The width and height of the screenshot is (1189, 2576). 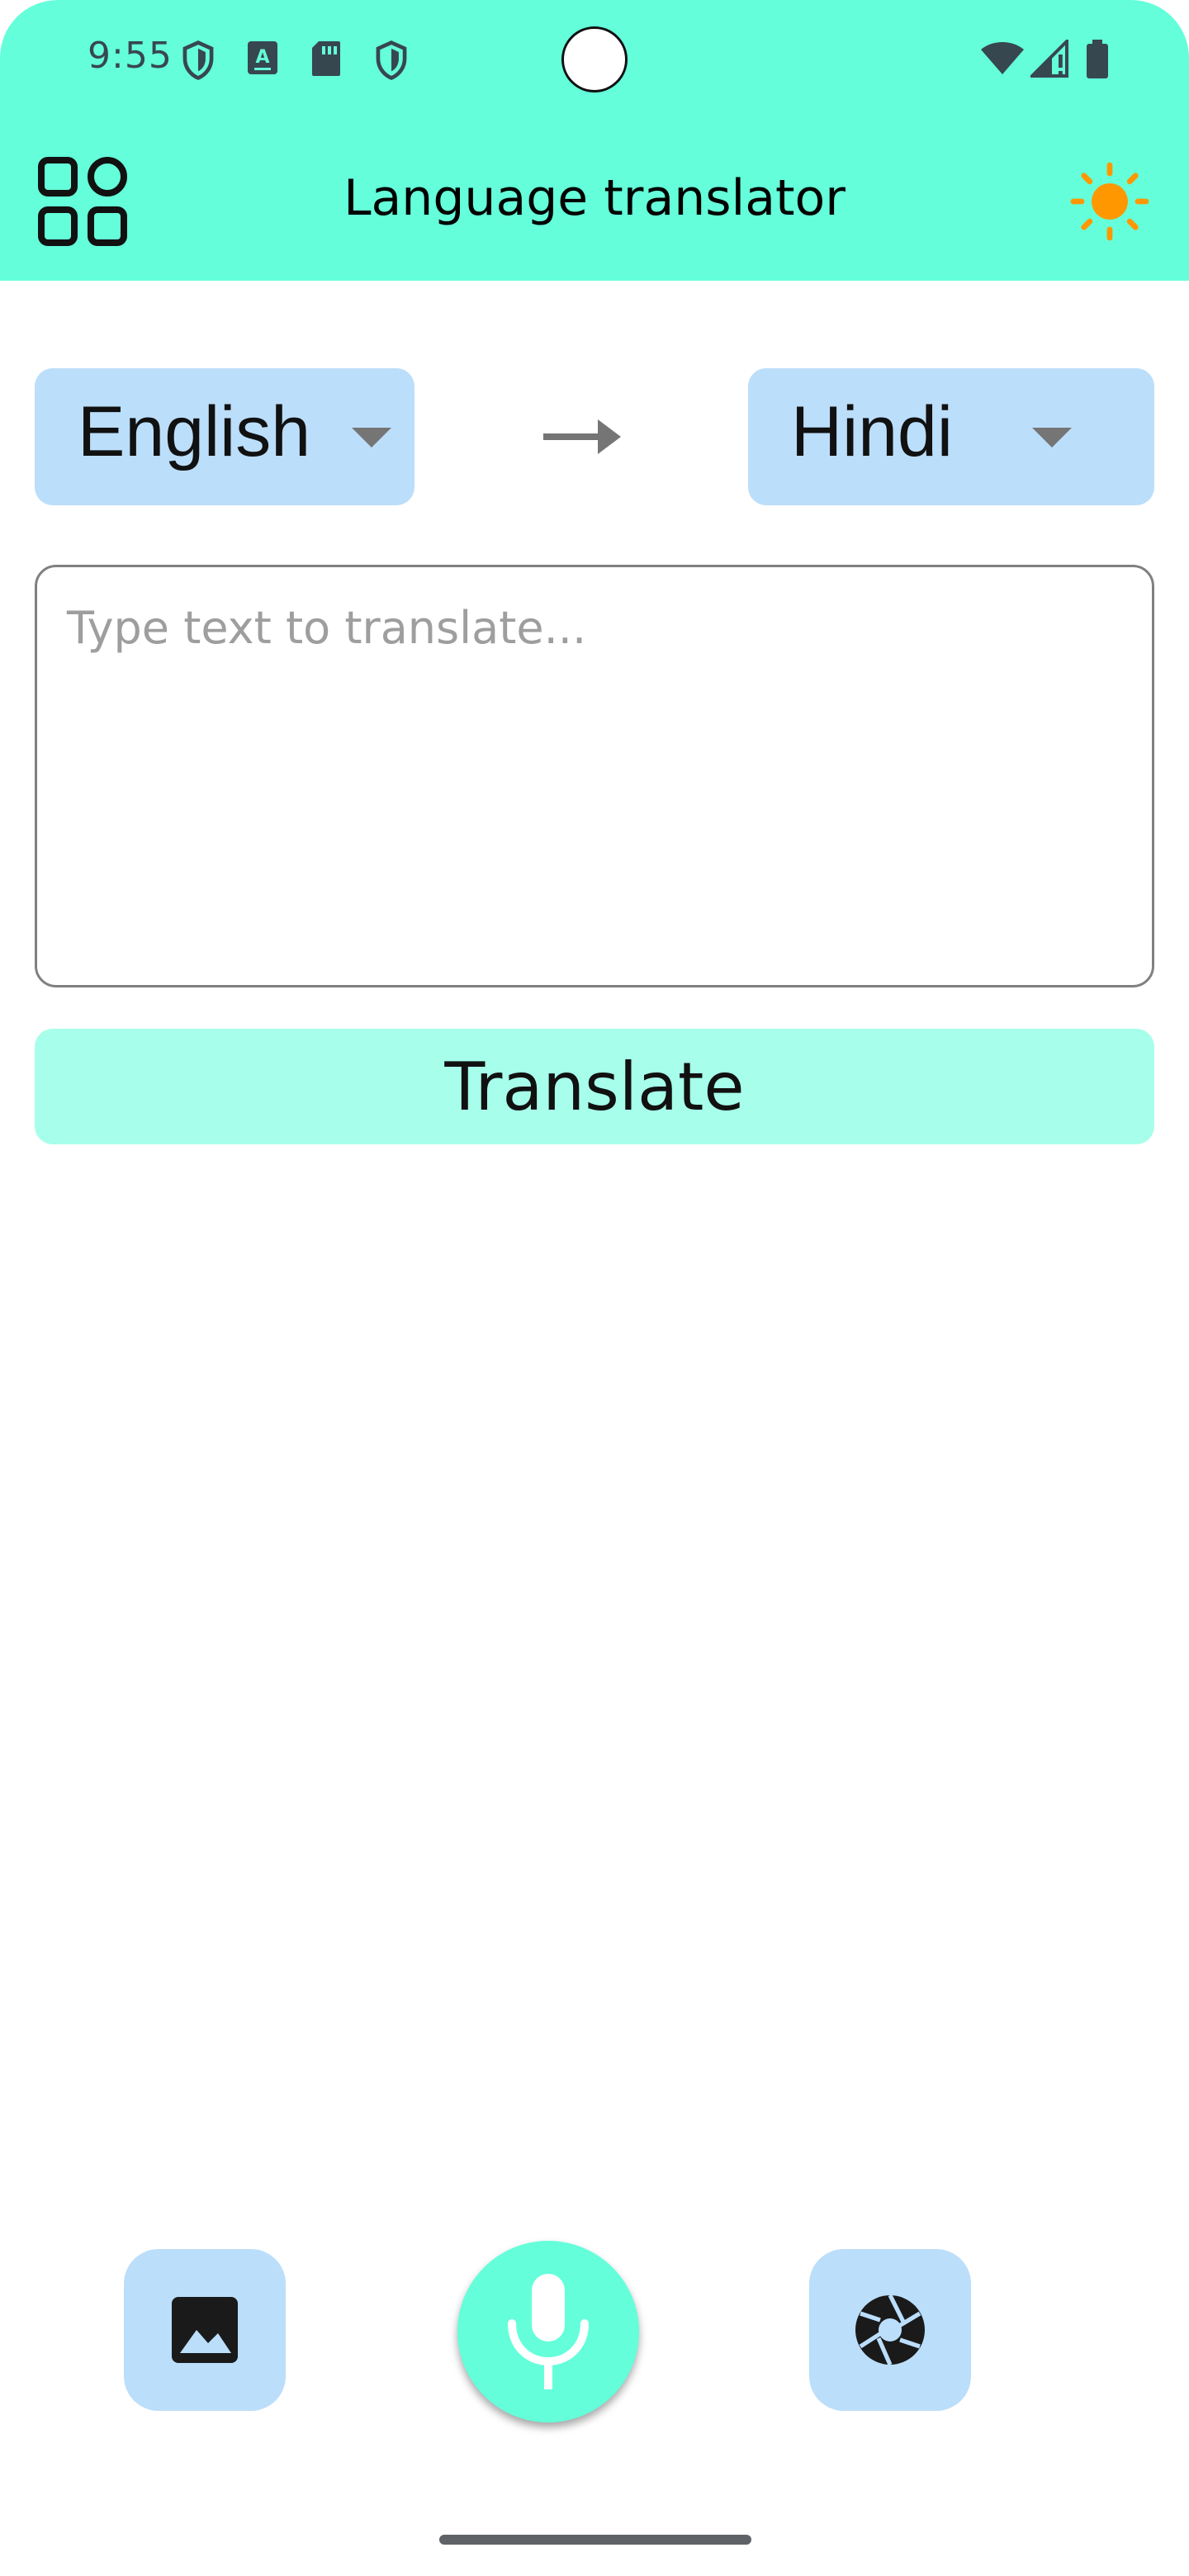 I want to click on svg-text: A, so click(x=262, y=57).